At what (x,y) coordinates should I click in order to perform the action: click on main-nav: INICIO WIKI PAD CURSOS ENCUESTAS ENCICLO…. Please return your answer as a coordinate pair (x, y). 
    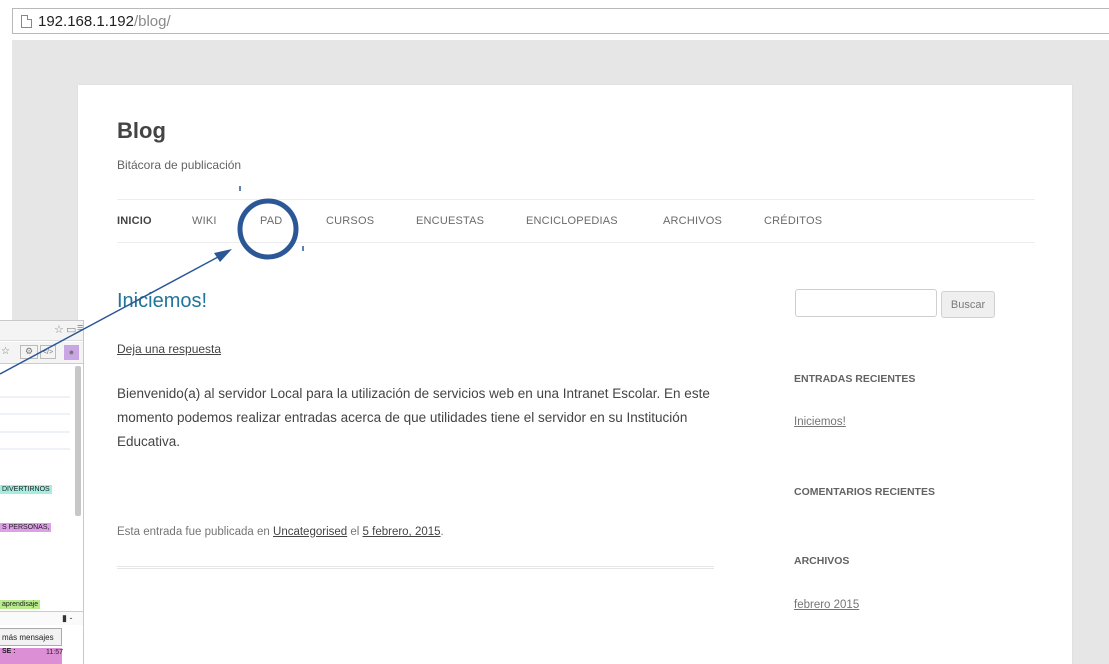
    Looking at the image, I should click on (475, 221).